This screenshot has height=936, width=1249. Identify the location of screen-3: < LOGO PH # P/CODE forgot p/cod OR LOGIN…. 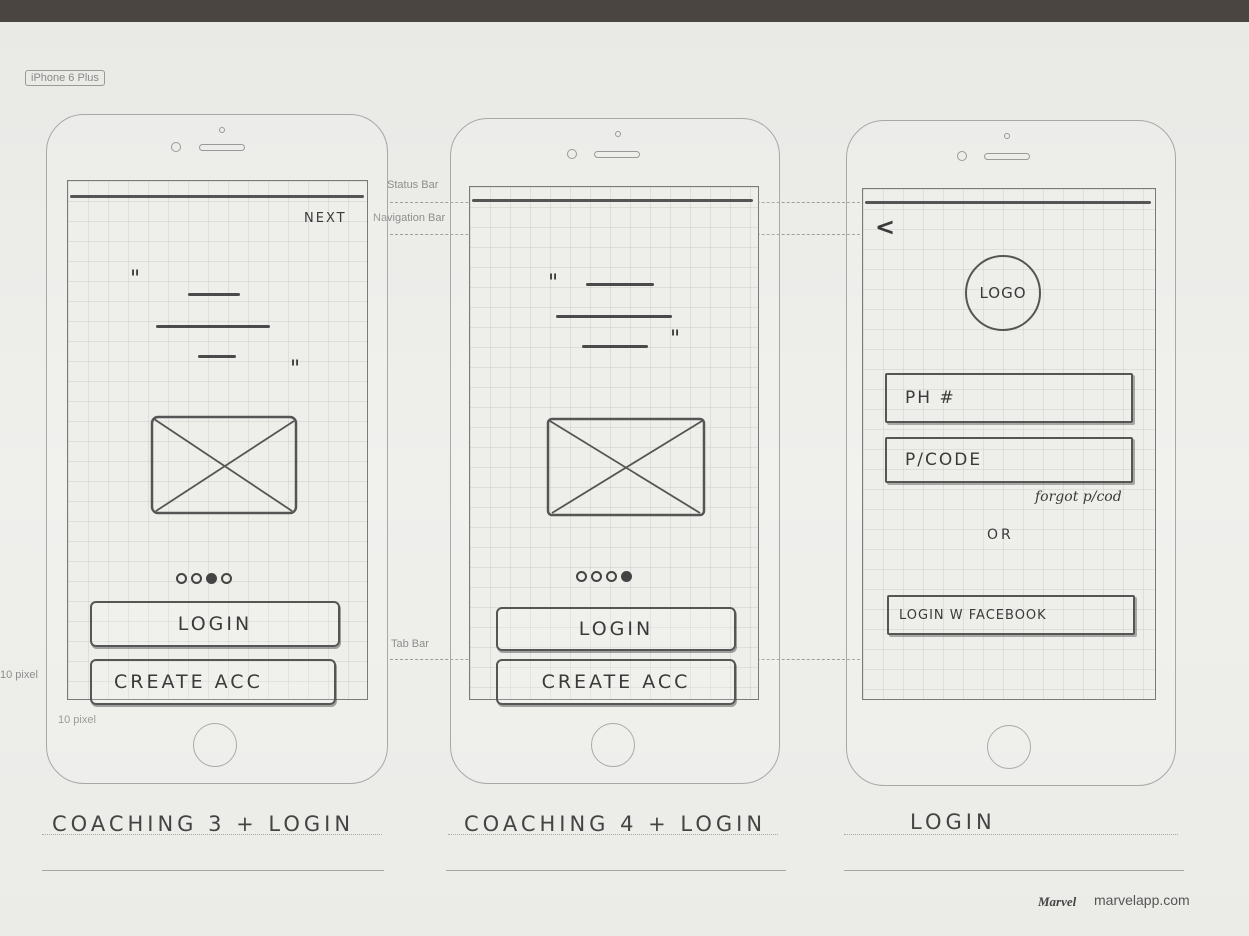
(1009, 444).